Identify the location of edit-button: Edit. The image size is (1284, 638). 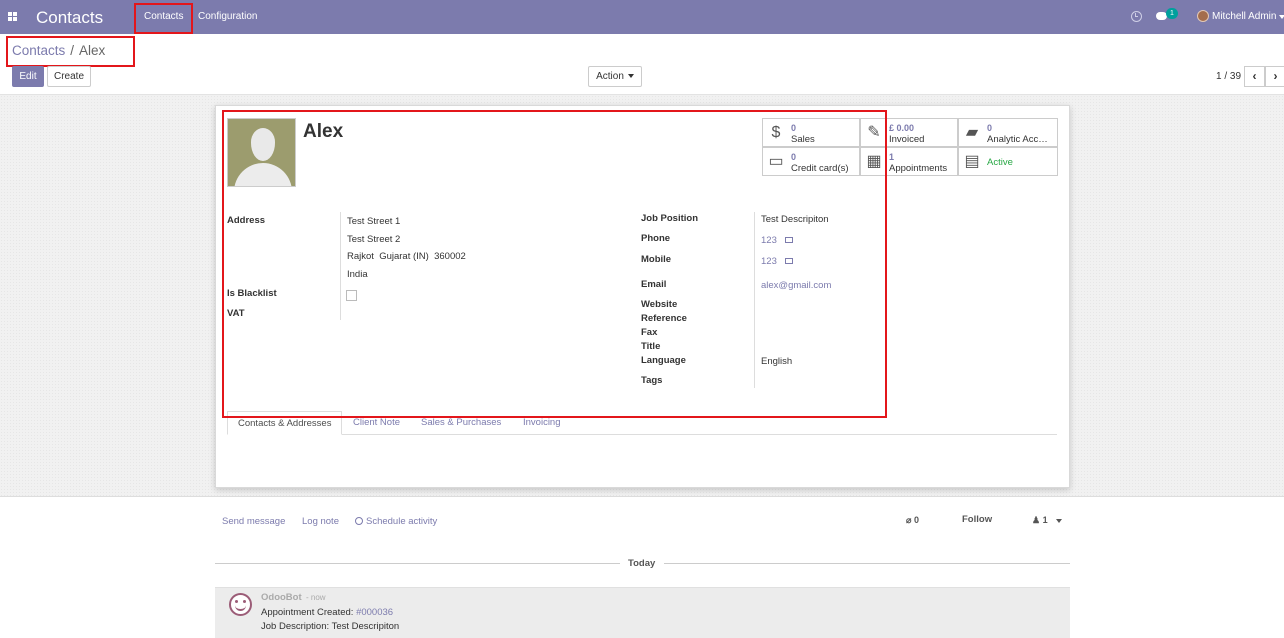
(28, 76).